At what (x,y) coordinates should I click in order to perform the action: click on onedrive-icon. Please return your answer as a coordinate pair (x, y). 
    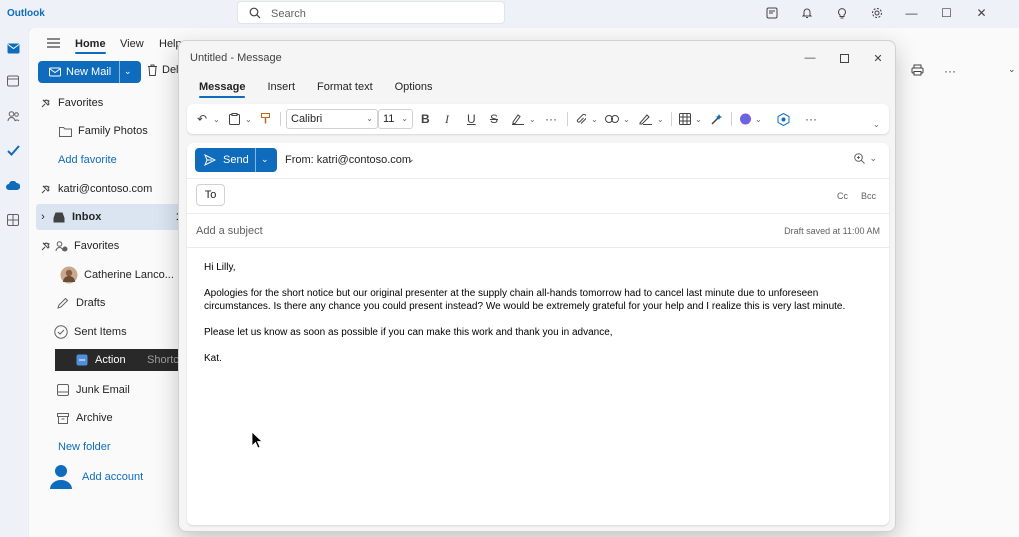
    Looking at the image, I should click on (13, 185).